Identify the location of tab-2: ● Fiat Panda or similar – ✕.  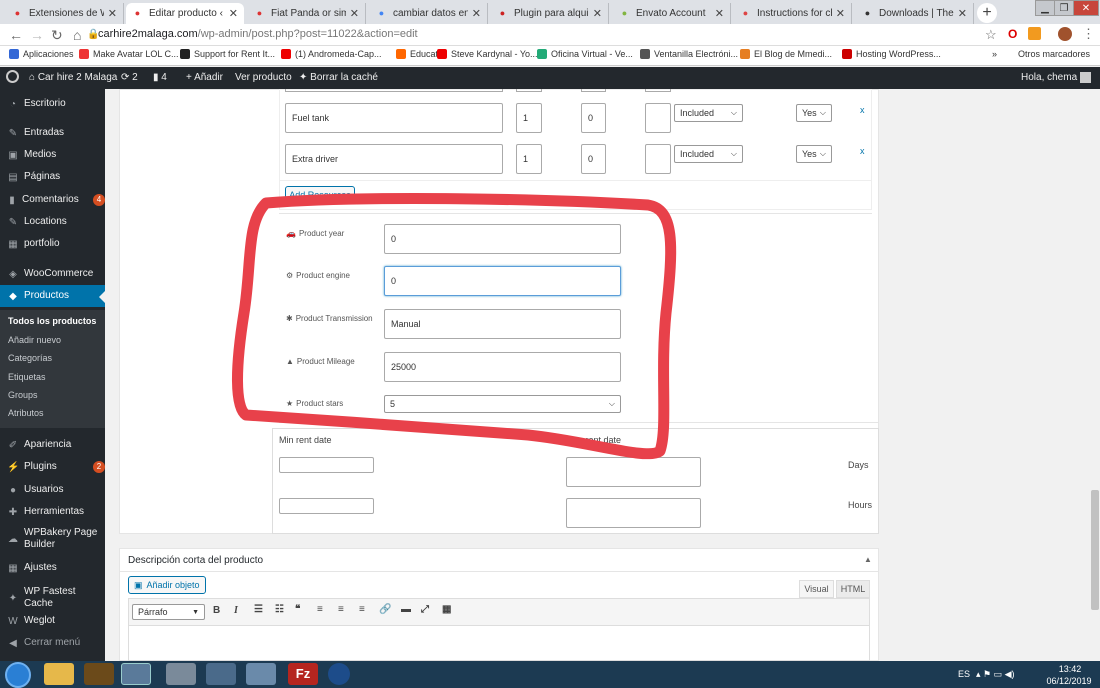
(307, 13).